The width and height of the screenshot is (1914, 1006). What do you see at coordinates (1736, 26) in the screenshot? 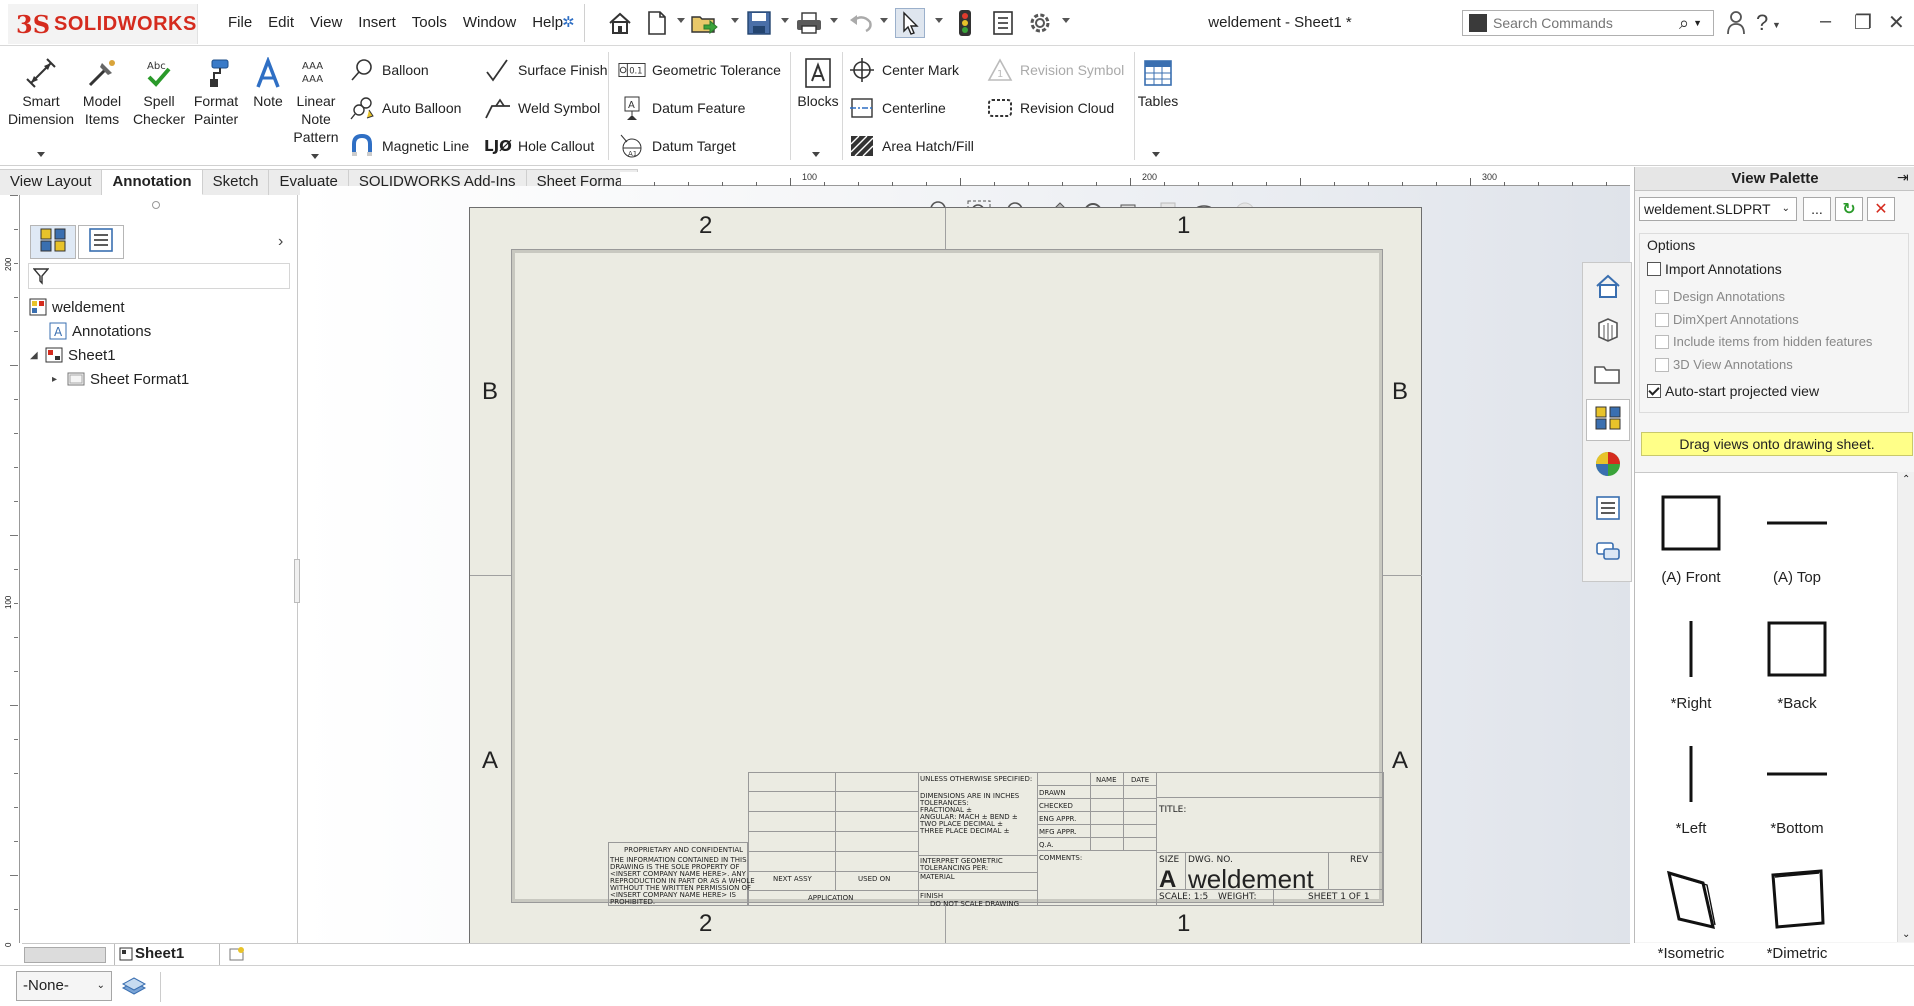
I see `user-account-icon` at bounding box center [1736, 26].